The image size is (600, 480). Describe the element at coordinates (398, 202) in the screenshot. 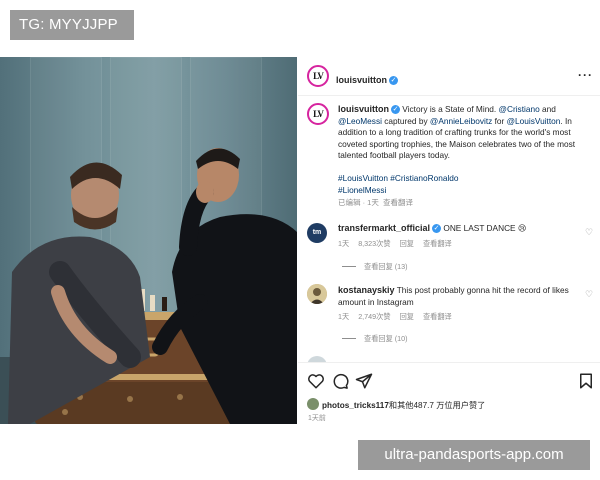

I see `caption-translate-link: 查看翻译` at that location.